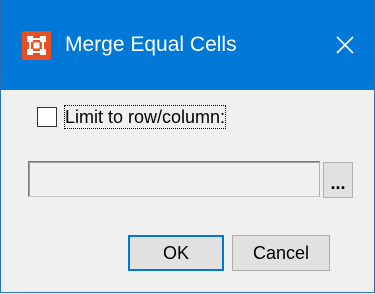 The height and width of the screenshot is (294, 375). What do you see at coordinates (176, 253) in the screenshot?
I see `ok-button: OK` at bounding box center [176, 253].